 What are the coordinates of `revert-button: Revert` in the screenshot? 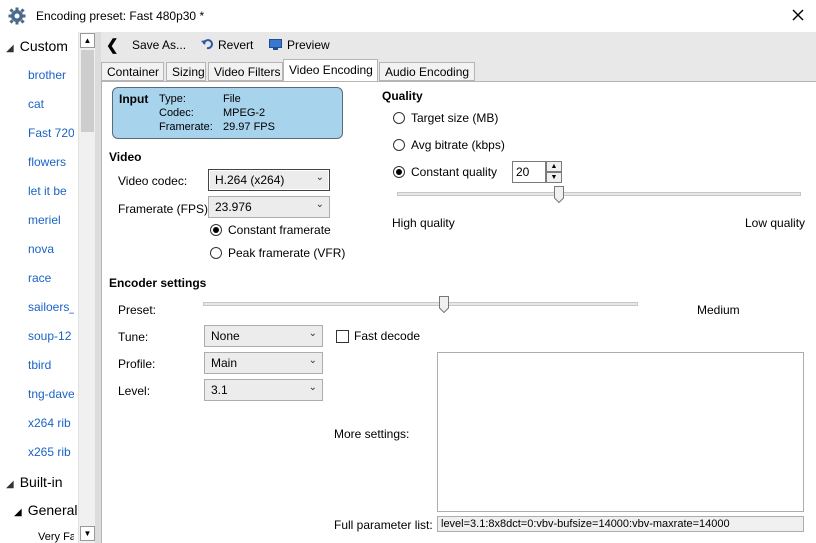 It's located at (227, 45).